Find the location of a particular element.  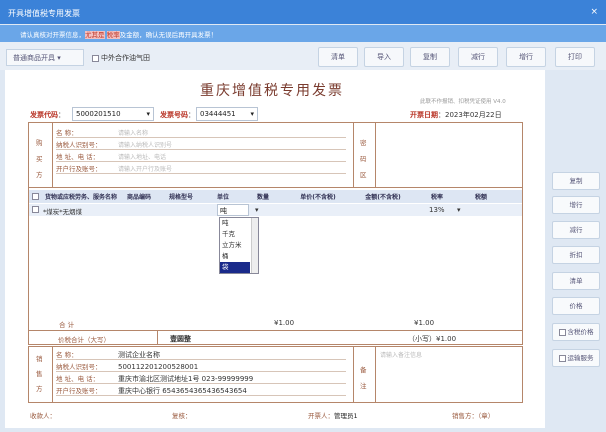

seller-bank-label: 开户行及账号： is located at coordinates (79, 391).